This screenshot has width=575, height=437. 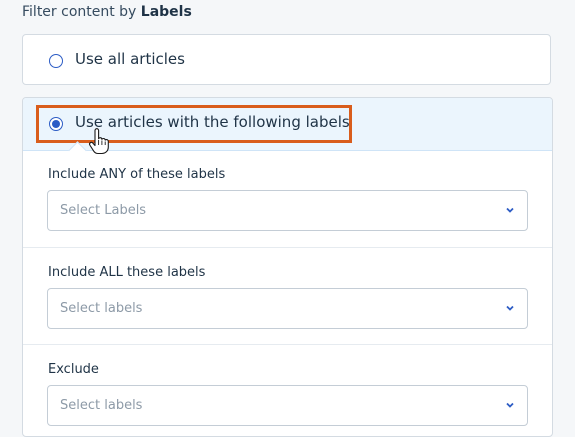 I want to click on include-any-label: Include ANY of these labels, so click(x=137, y=174).